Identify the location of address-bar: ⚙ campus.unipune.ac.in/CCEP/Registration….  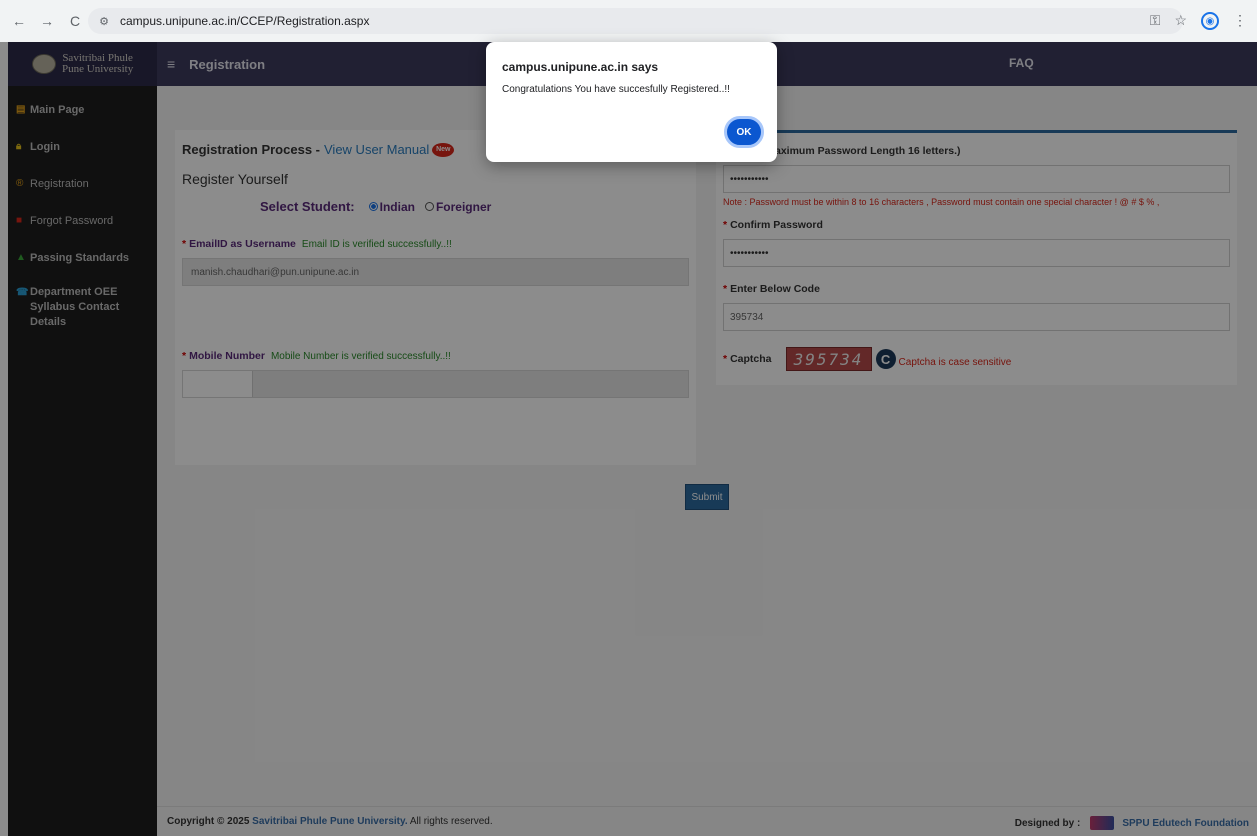
(635, 21).